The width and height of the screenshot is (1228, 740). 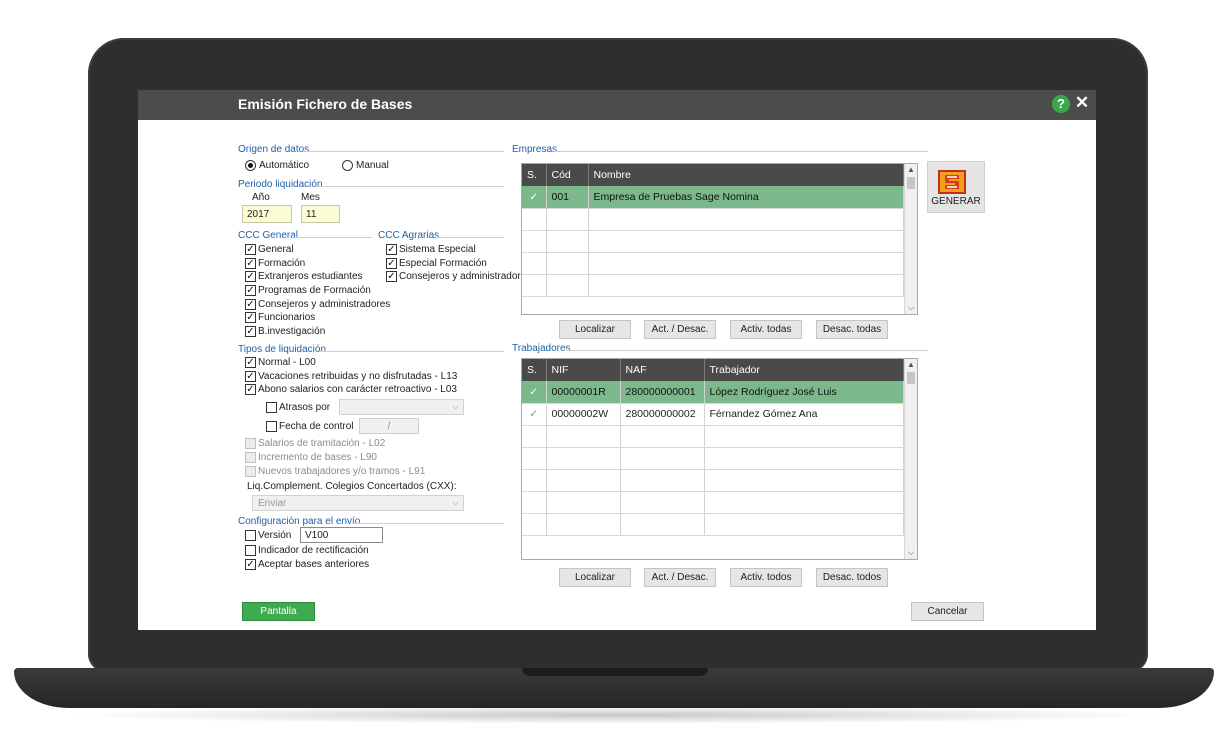 What do you see at coordinates (952, 182) in the screenshot?
I see `generar-icon` at bounding box center [952, 182].